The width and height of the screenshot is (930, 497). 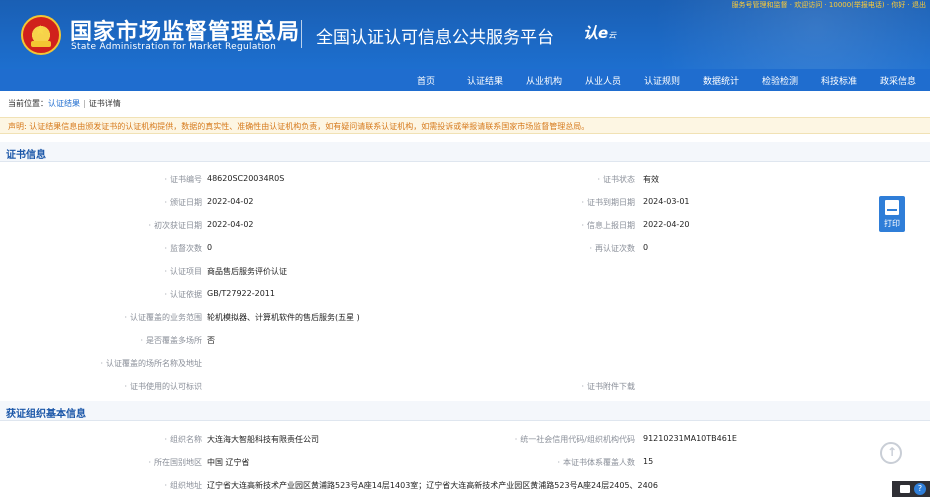 I want to click on field-value: 15, so click(x=648, y=461).